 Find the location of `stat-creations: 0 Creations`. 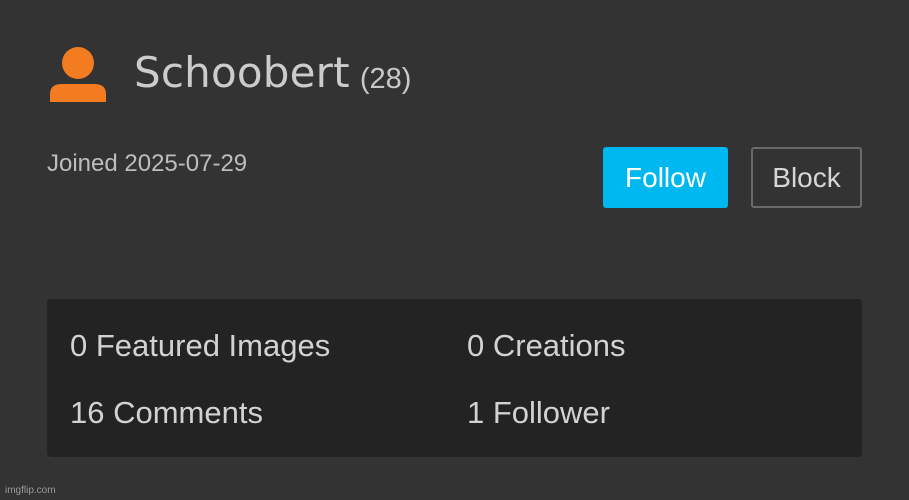

stat-creations: 0 Creations is located at coordinates (546, 345).